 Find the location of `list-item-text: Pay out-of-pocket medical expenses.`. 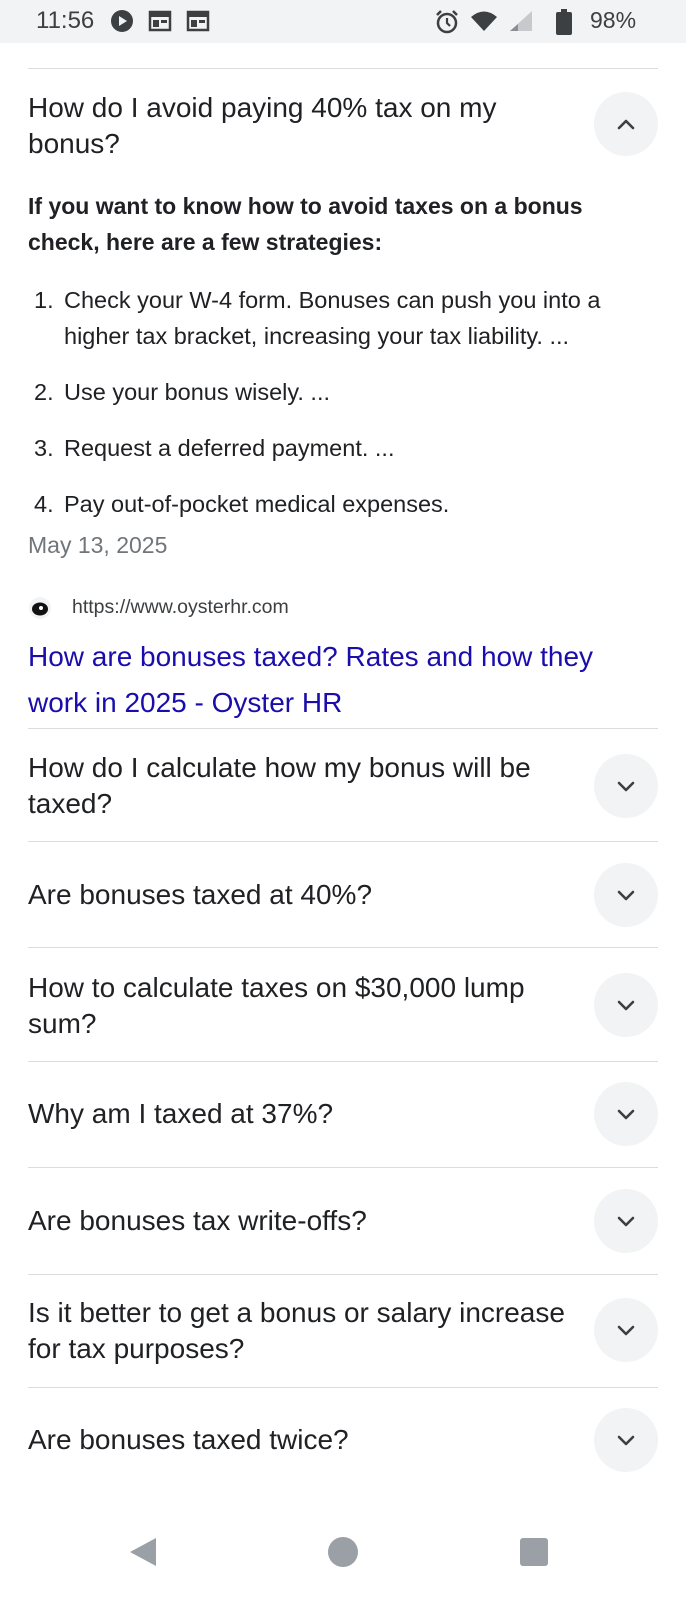

list-item-text: Pay out-of-pocket medical expenses. is located at coordinates (257, 504).